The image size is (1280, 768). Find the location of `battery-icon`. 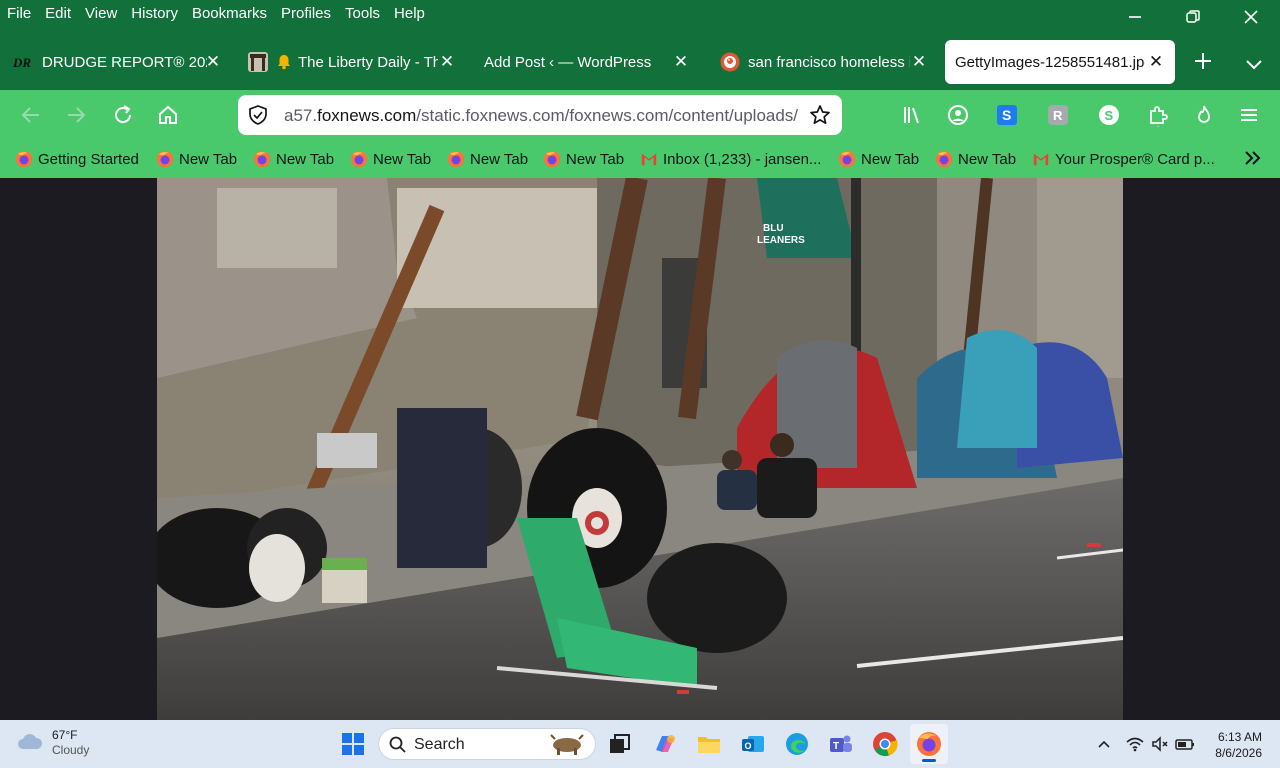

battery-icon is located at coordinates (1185, 744).